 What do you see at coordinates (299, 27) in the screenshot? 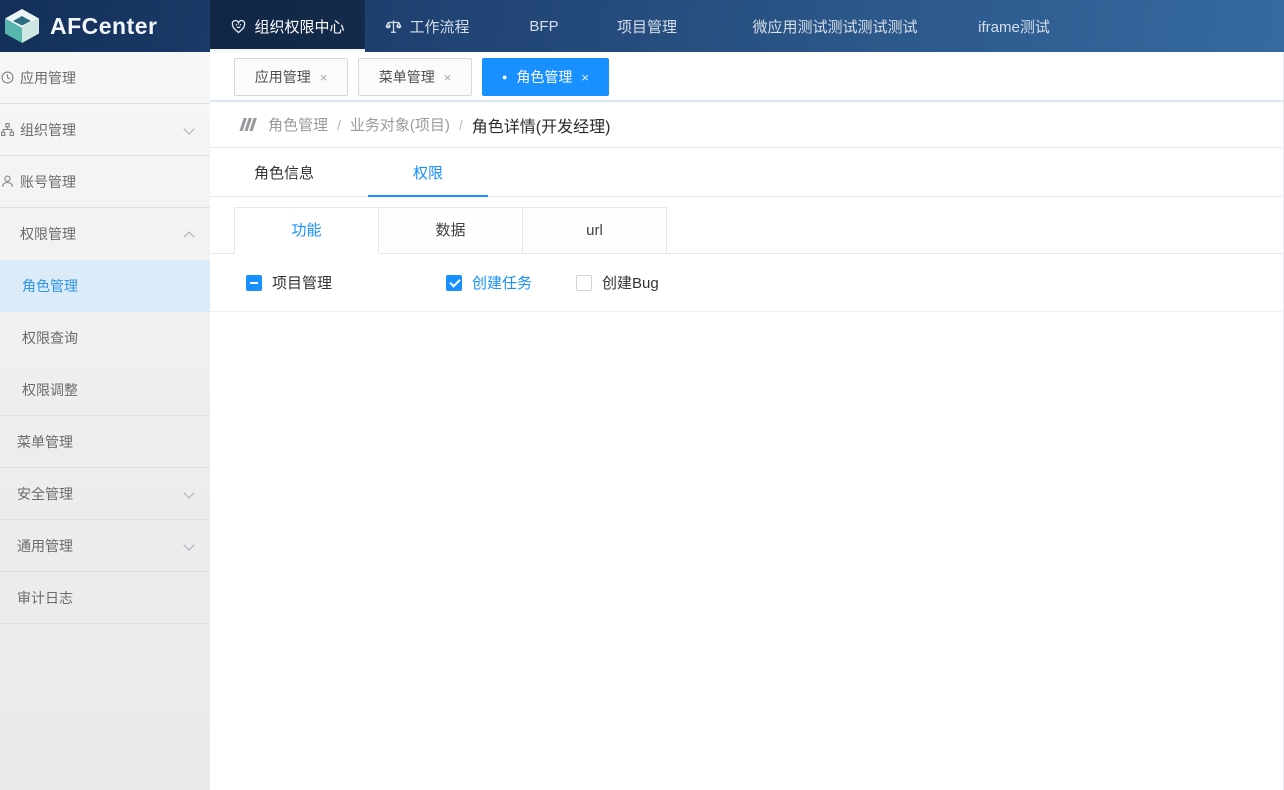
I see `nav-item-label: 组织权限中心` at bounding box center [299, 27].